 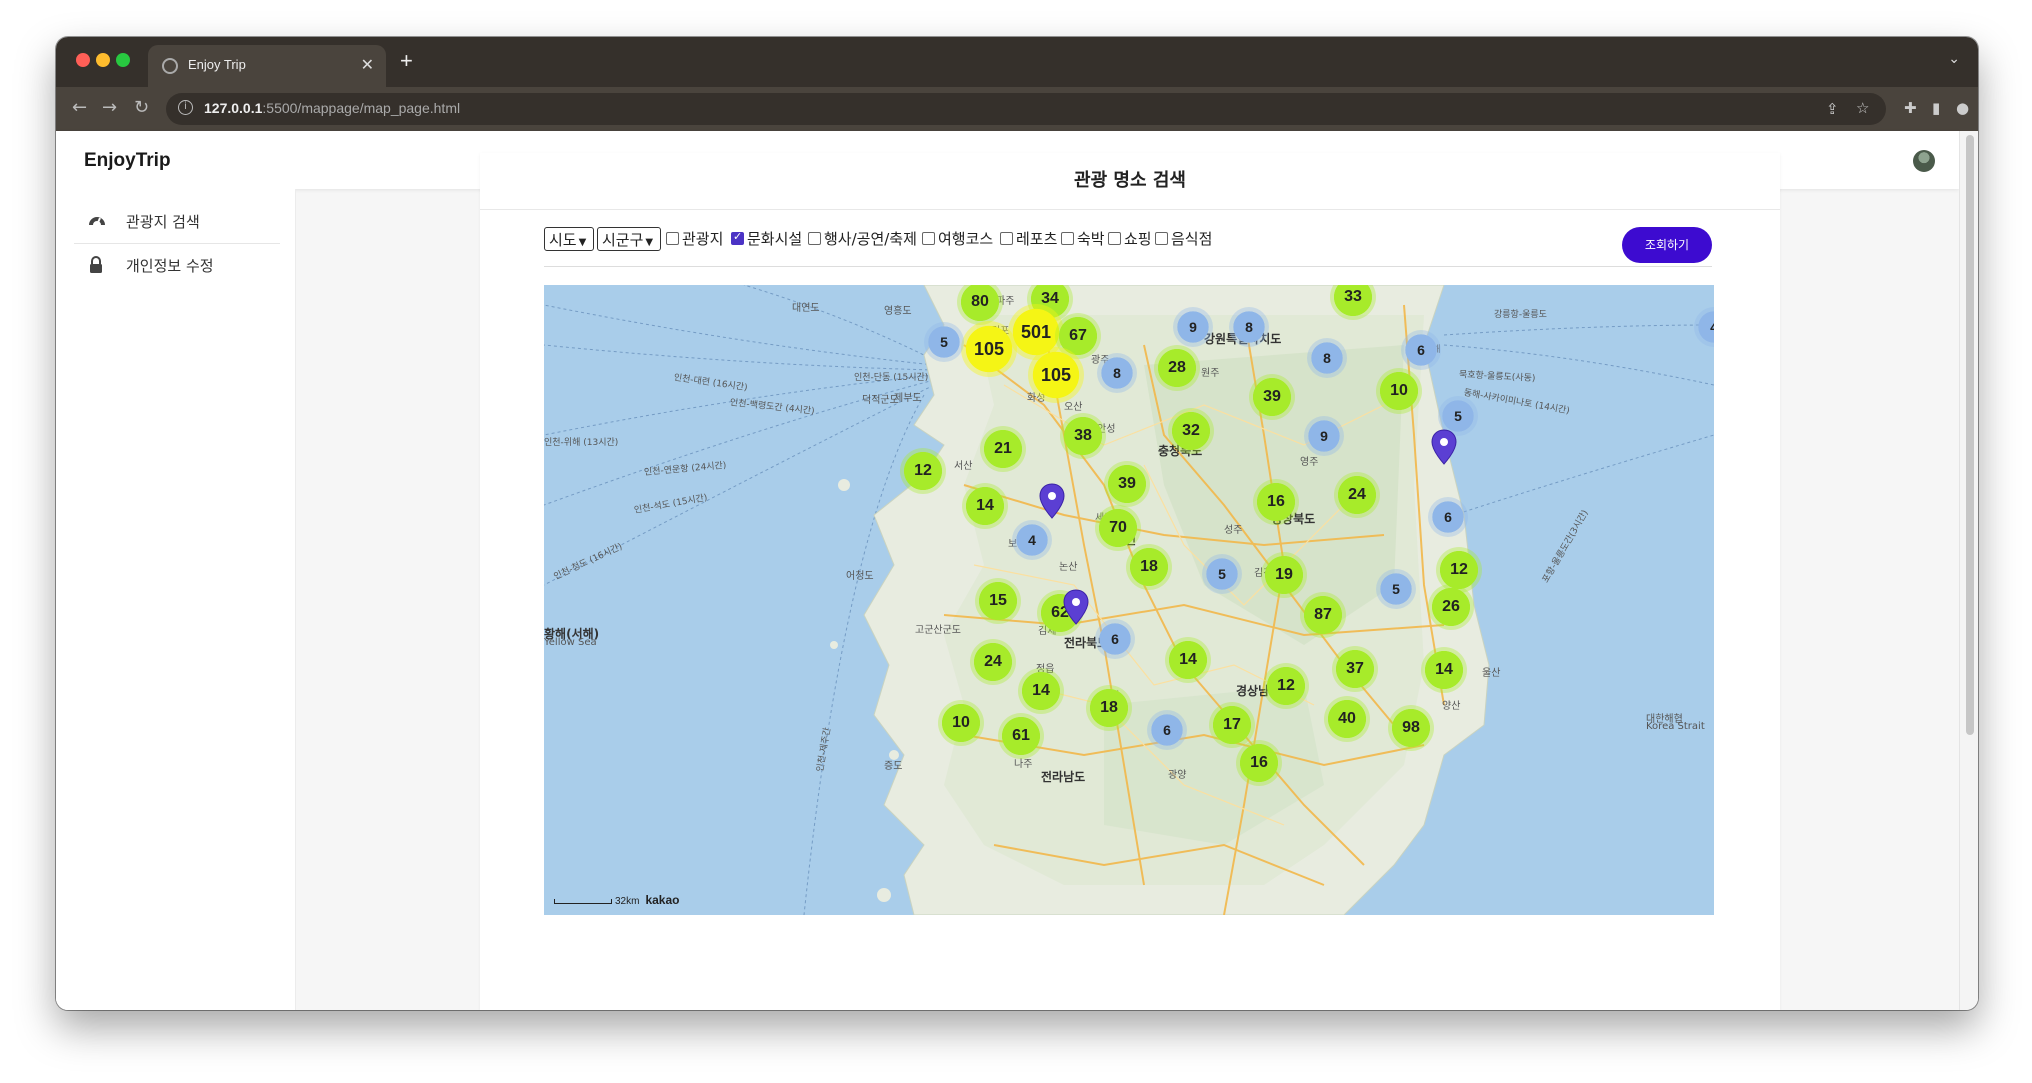 What do you see at coordinates (1161, 238) in the screenshot?
I see `category-checkbox-restaurant` at bounding box center [1161, 238].